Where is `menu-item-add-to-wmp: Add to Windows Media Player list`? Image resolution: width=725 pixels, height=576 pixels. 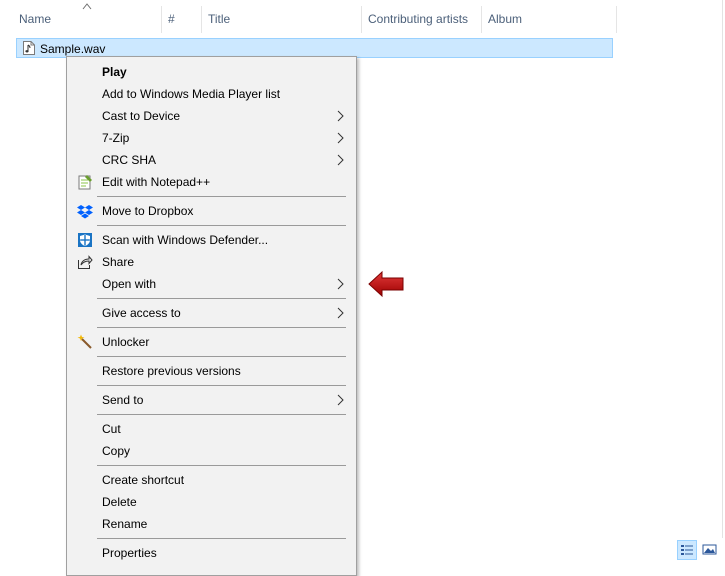
menu-item-add-to-wmp: Add to Windows Media Player list is located at coordinates (211, 94).